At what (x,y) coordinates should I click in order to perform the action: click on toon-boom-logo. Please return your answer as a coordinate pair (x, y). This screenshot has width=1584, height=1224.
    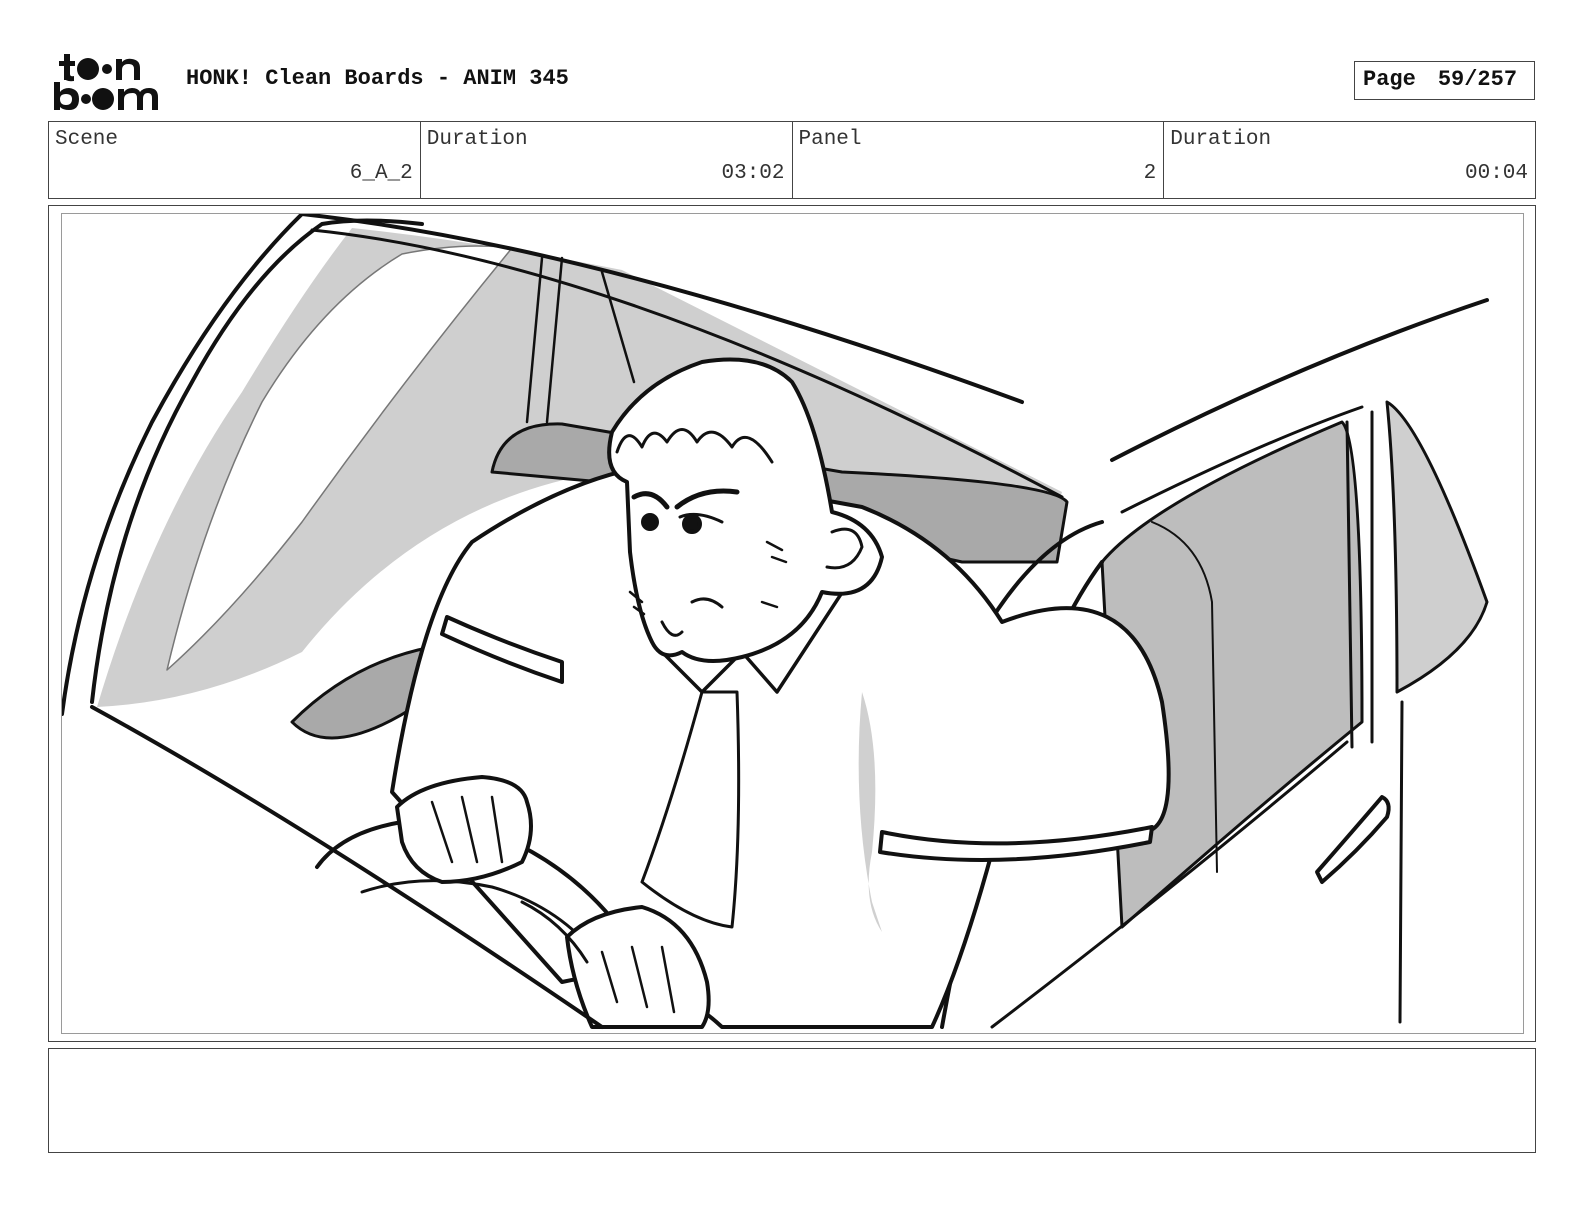
    Looking at the image, I should click on (108, 82).